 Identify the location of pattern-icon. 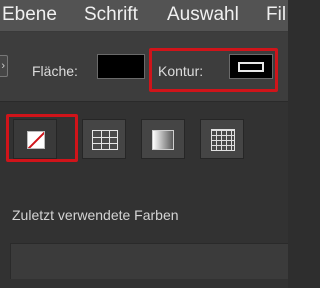
(223, 140).